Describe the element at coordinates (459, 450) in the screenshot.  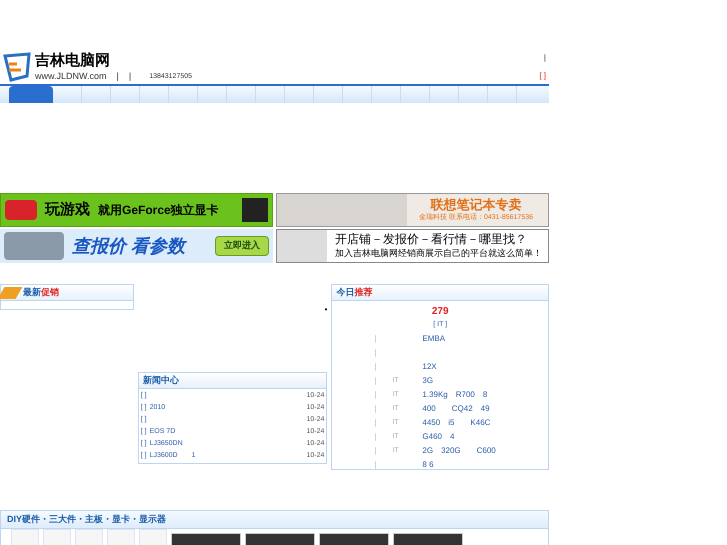
I see `recommend-link: 2G 320G C600` at that location.